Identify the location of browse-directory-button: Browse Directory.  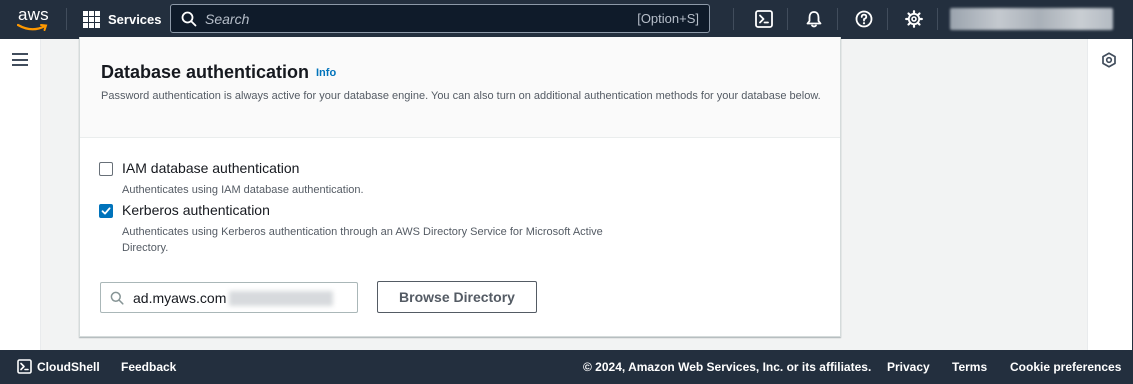
(457, 297).